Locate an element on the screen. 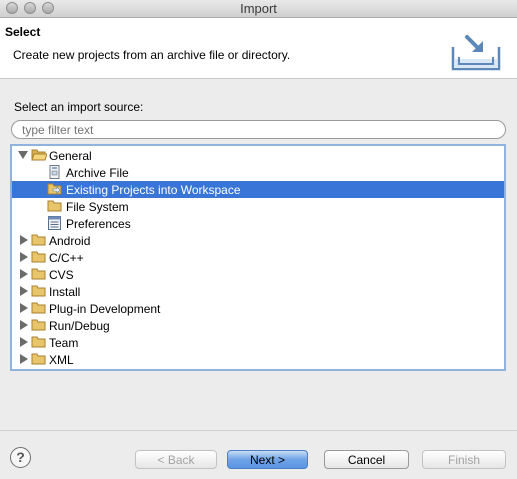 The width and height of the screenshot is (517, 479). import-source-label: Select an import source: is located at coordinates (79, 107).